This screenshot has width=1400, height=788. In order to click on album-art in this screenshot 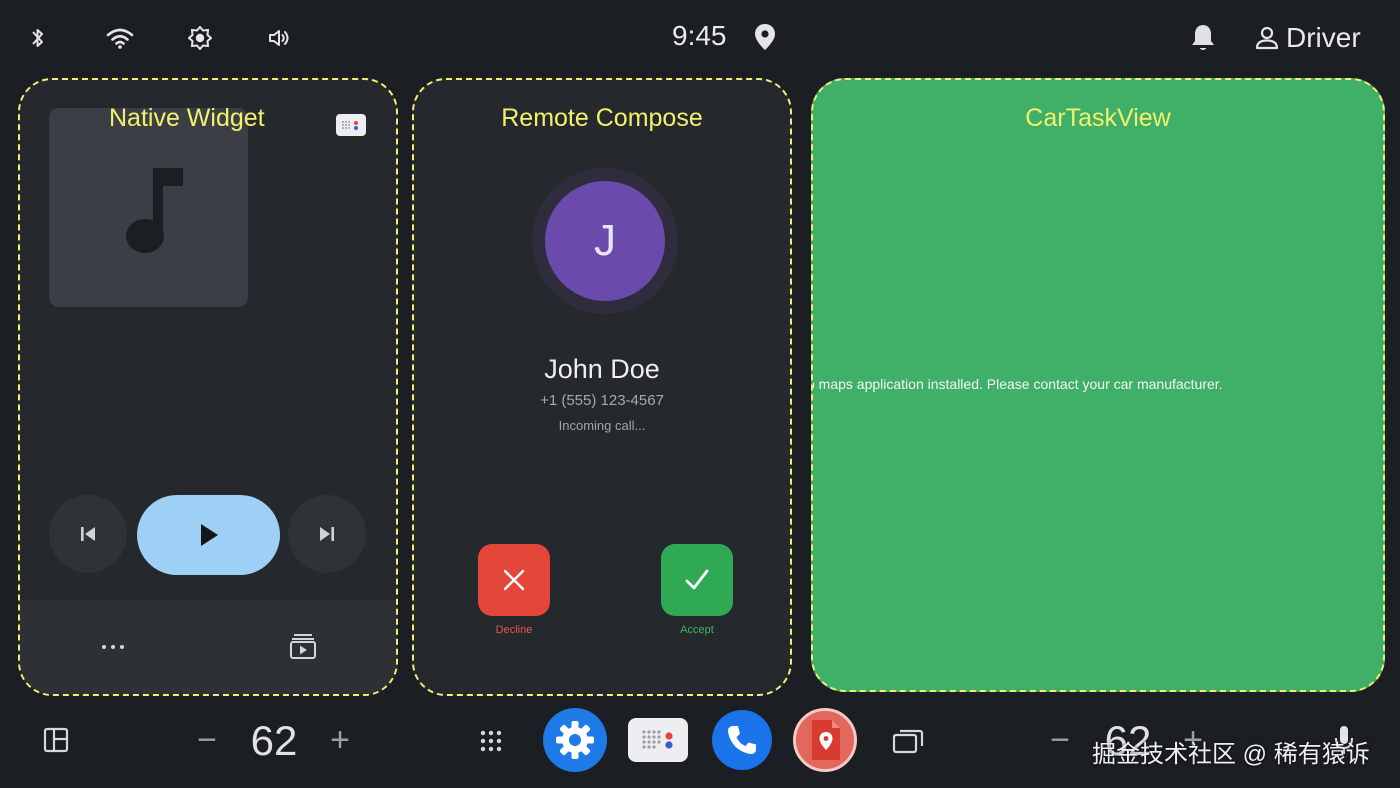, I will do `click(148, 207)`.